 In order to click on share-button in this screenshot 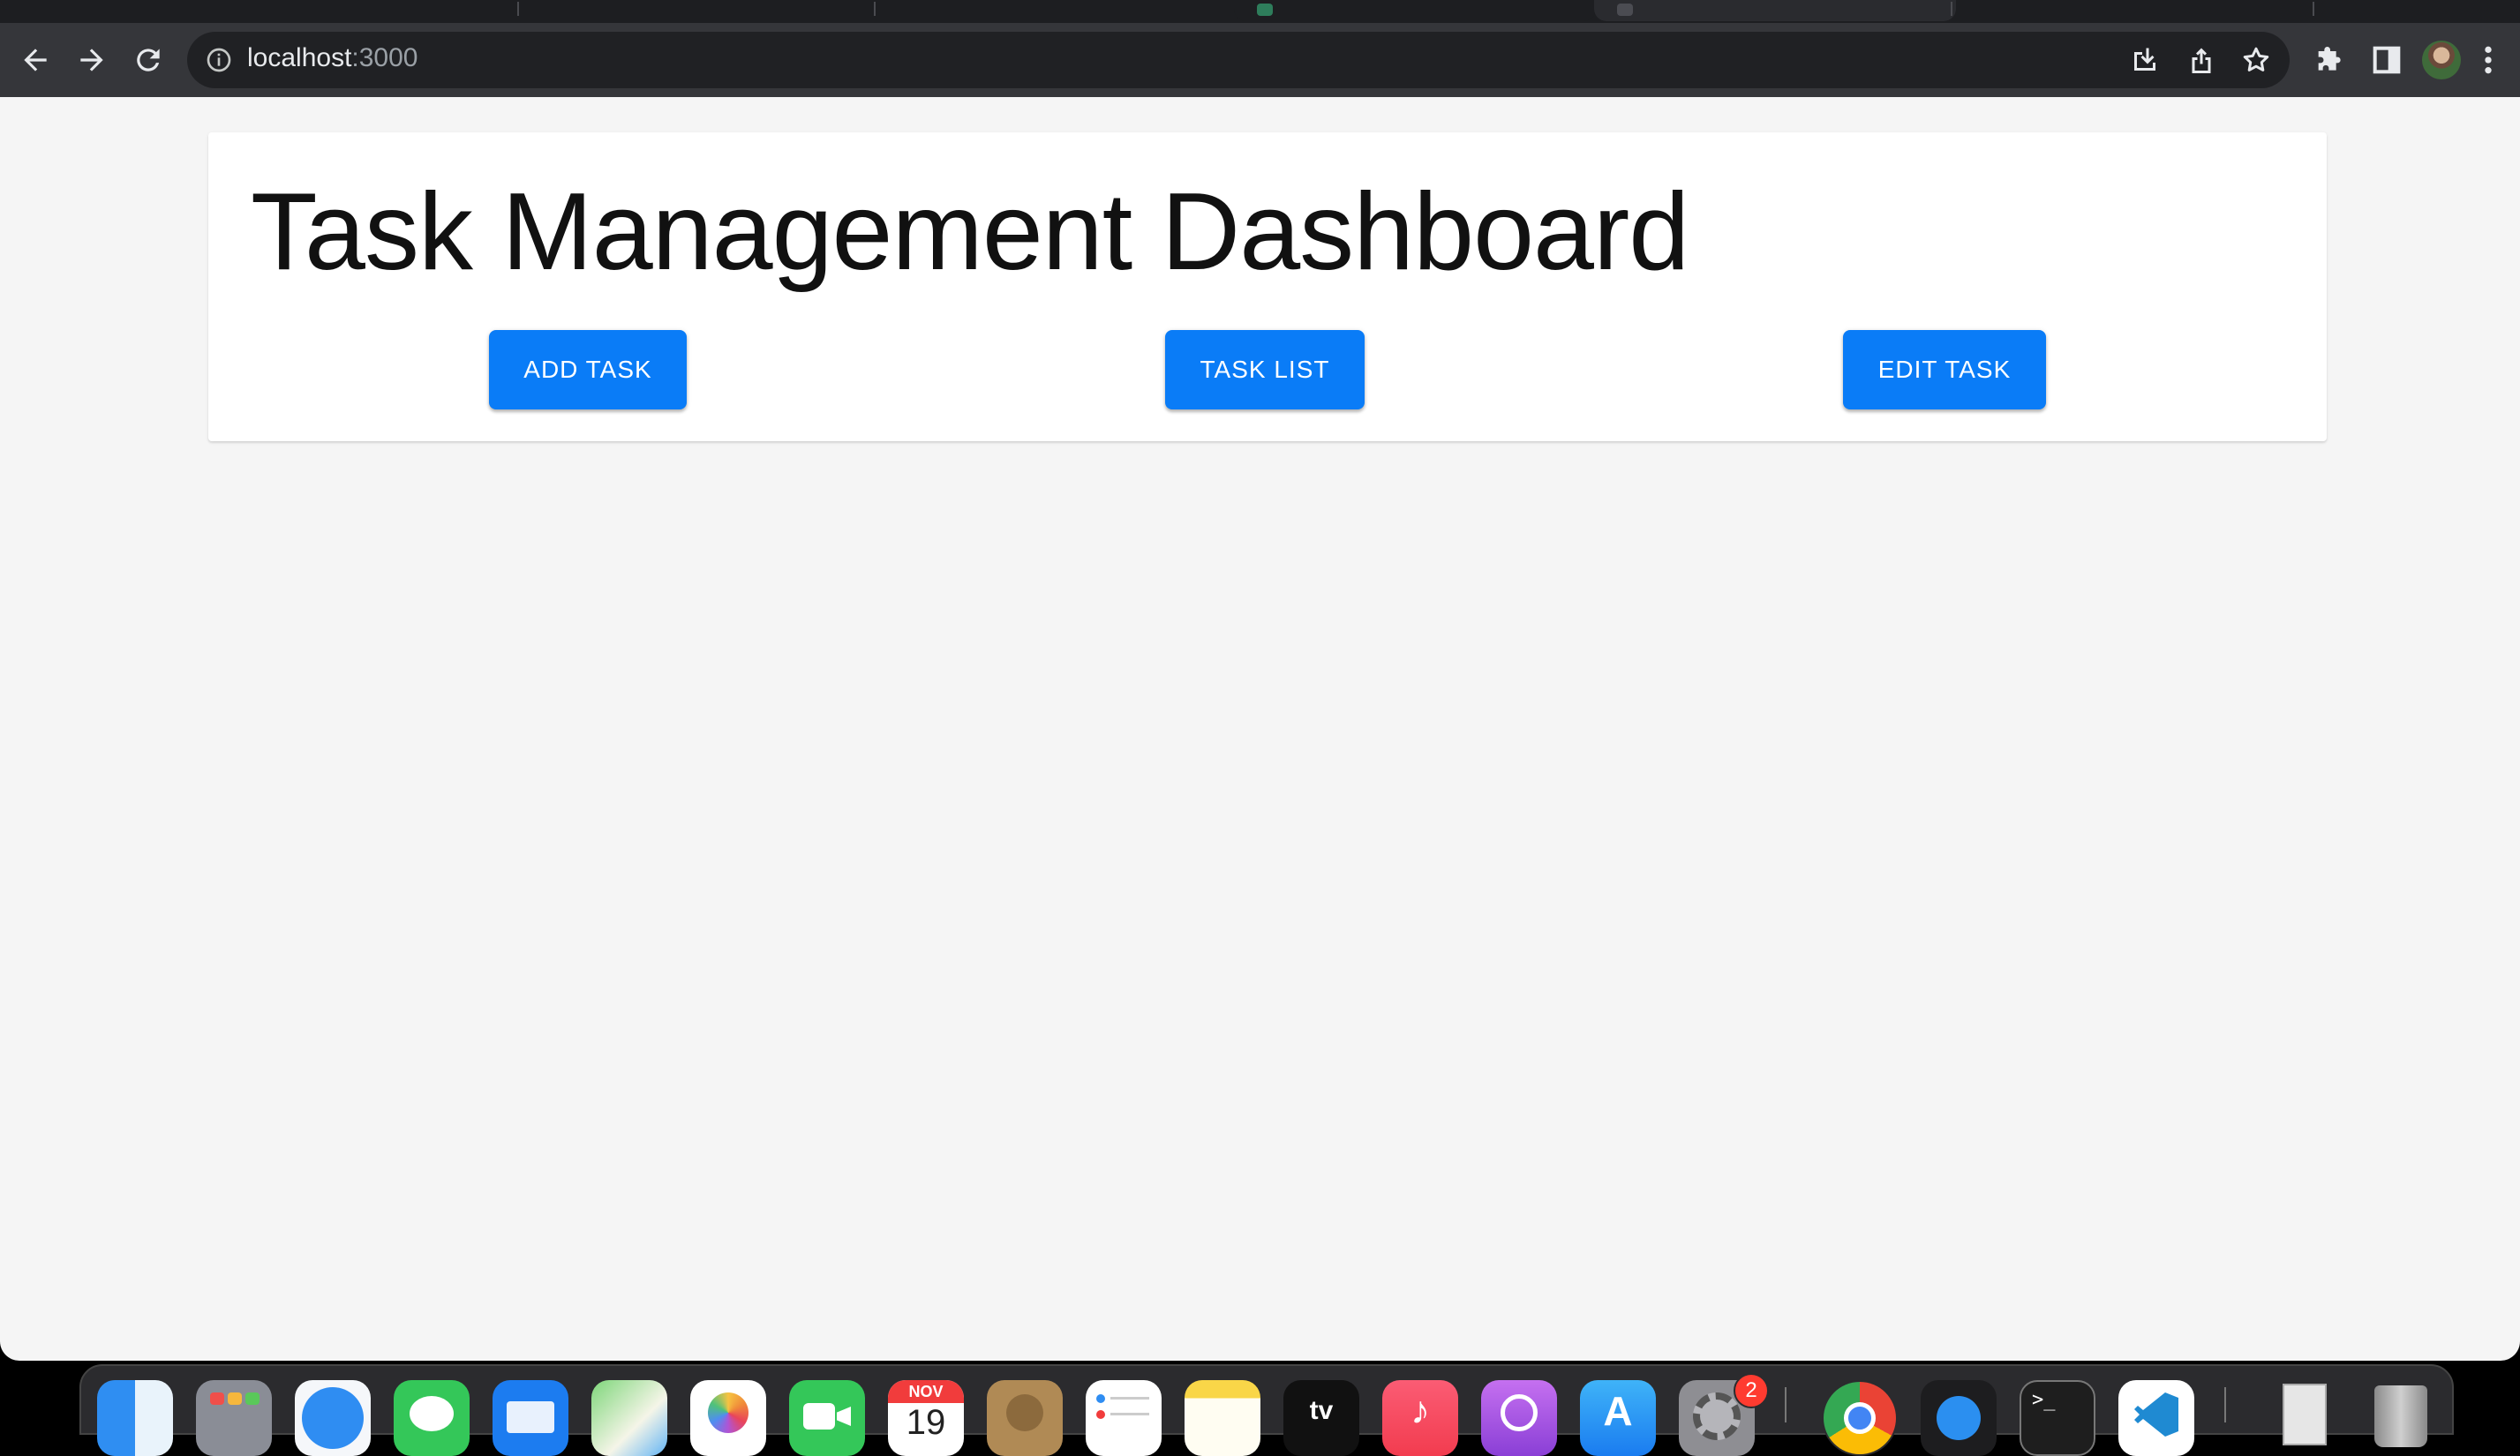, I will do `click(2201, 60)`.